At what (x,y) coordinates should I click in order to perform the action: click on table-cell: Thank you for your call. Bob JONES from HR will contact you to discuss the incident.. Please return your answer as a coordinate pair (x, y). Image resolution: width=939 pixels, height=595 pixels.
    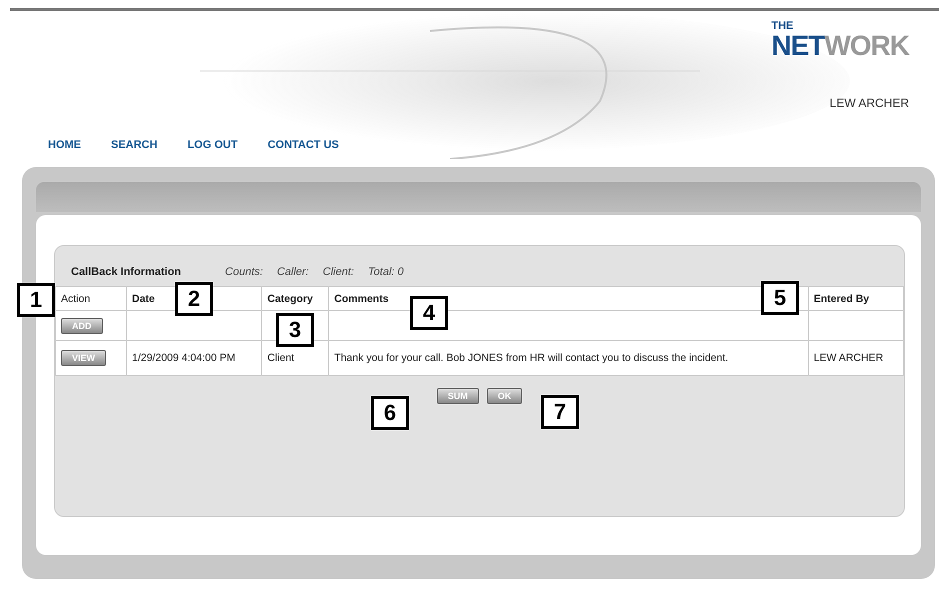
    Looking at the image, I should click on (568, 358).